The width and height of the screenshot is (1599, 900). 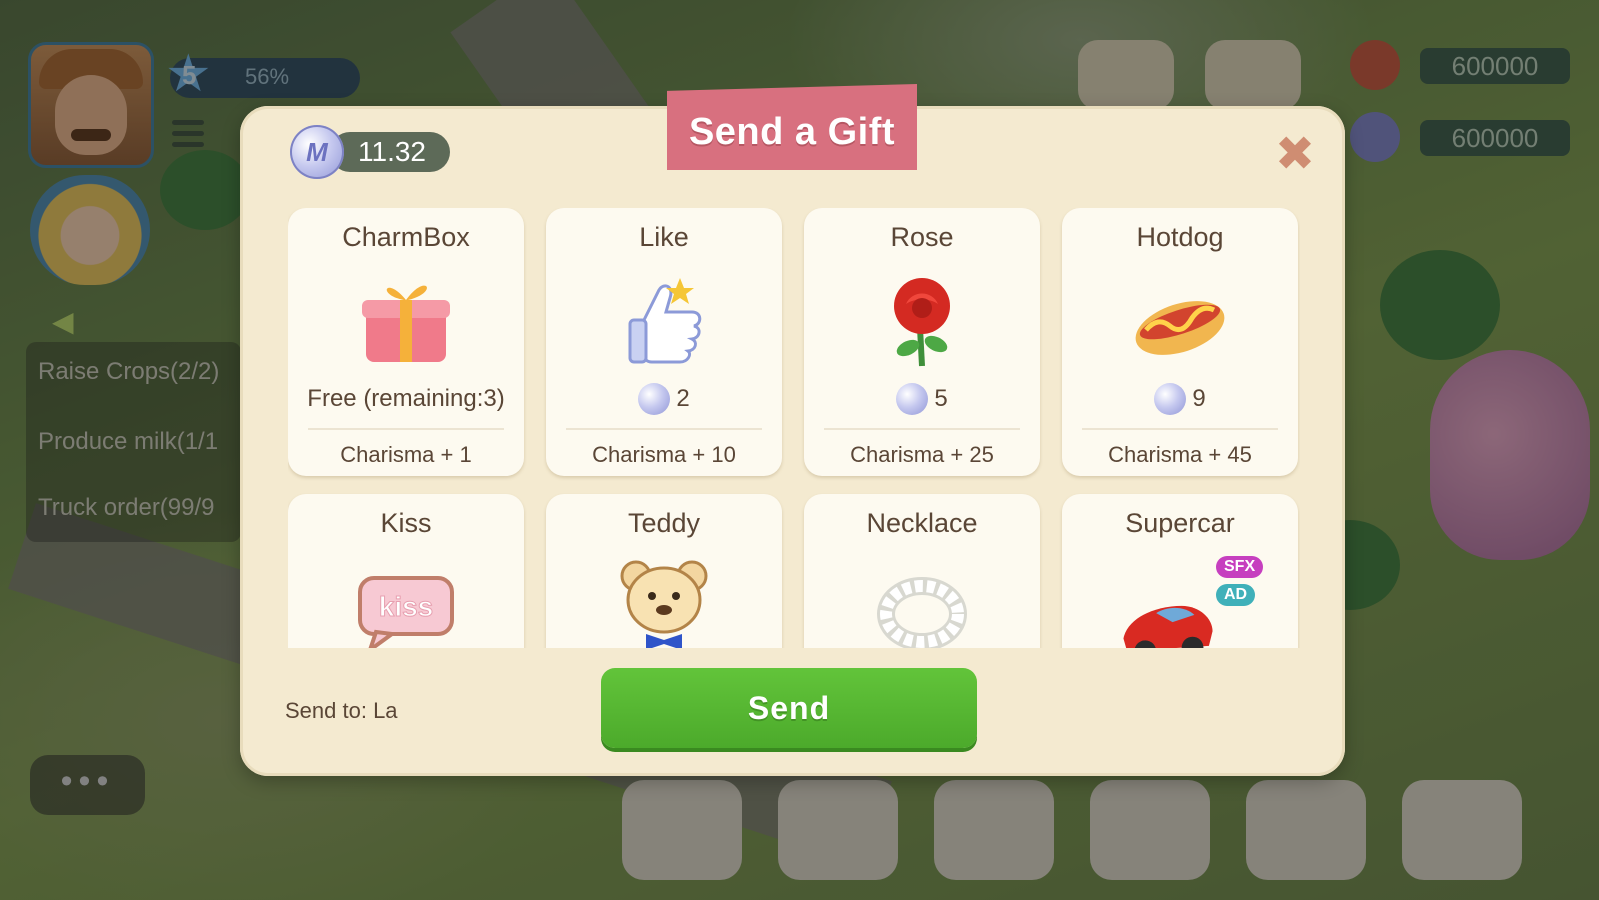 What do you see at coordinates (789, 708) in the screenshot?
I see `send-button: Send` at bounding box center [789, 708].